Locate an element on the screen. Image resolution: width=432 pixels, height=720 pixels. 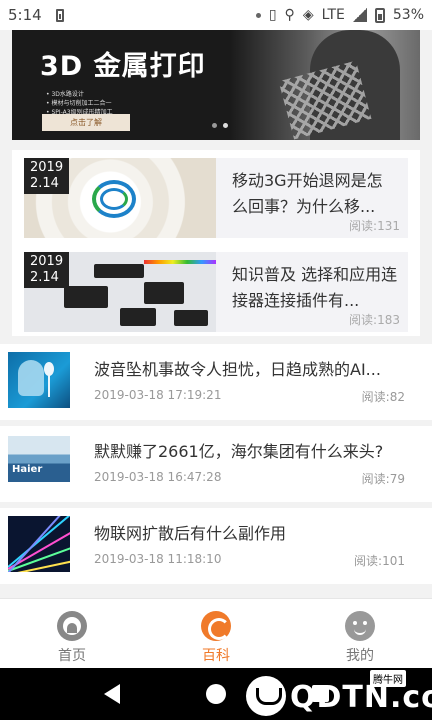
iot-fiber-image is located at coordinates (39, 544).